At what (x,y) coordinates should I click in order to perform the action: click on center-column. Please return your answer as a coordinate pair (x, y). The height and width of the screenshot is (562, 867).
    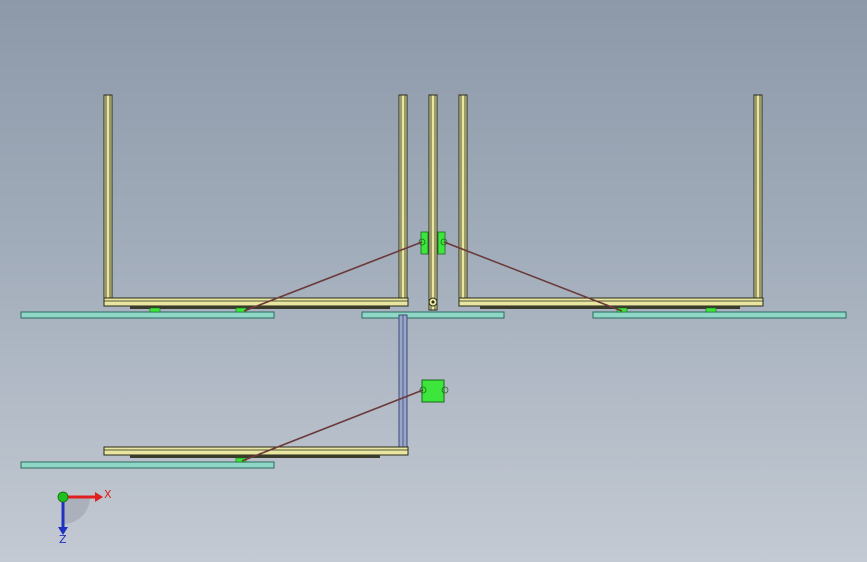
    Looking at the image, I should click on (433, 206).